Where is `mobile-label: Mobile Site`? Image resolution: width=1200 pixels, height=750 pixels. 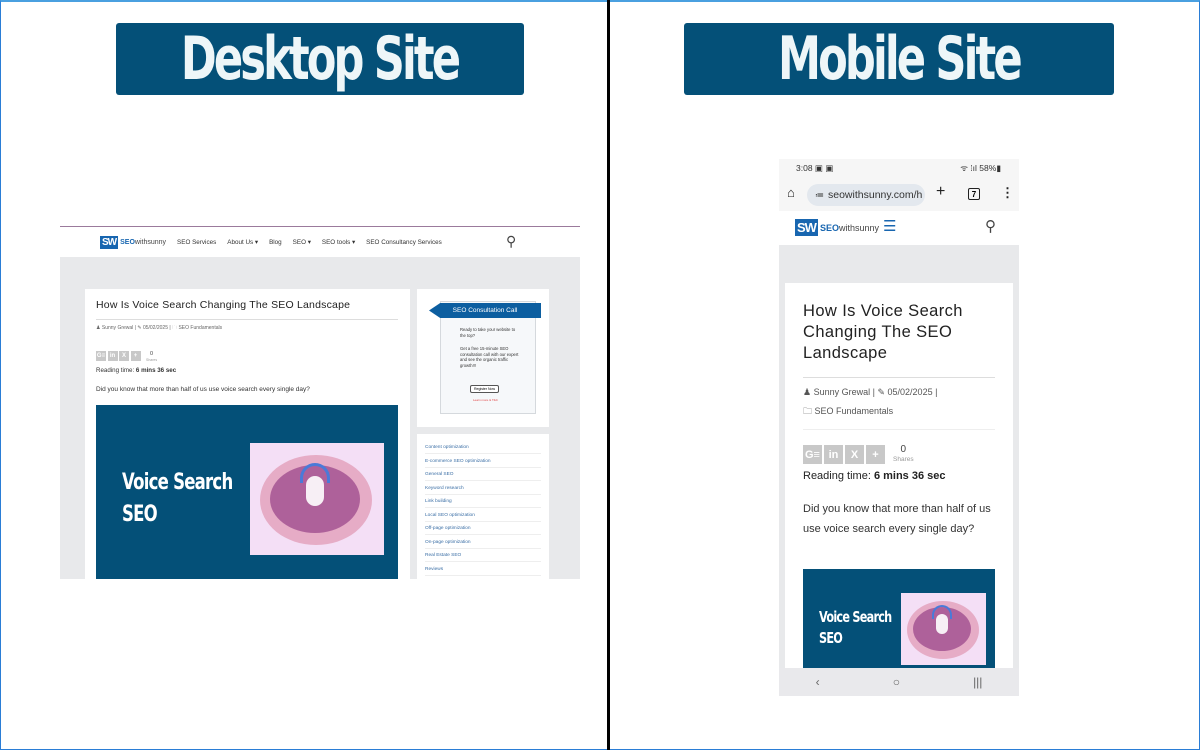
mobile-label: Mobile Site is located at coordinates (899, 59).